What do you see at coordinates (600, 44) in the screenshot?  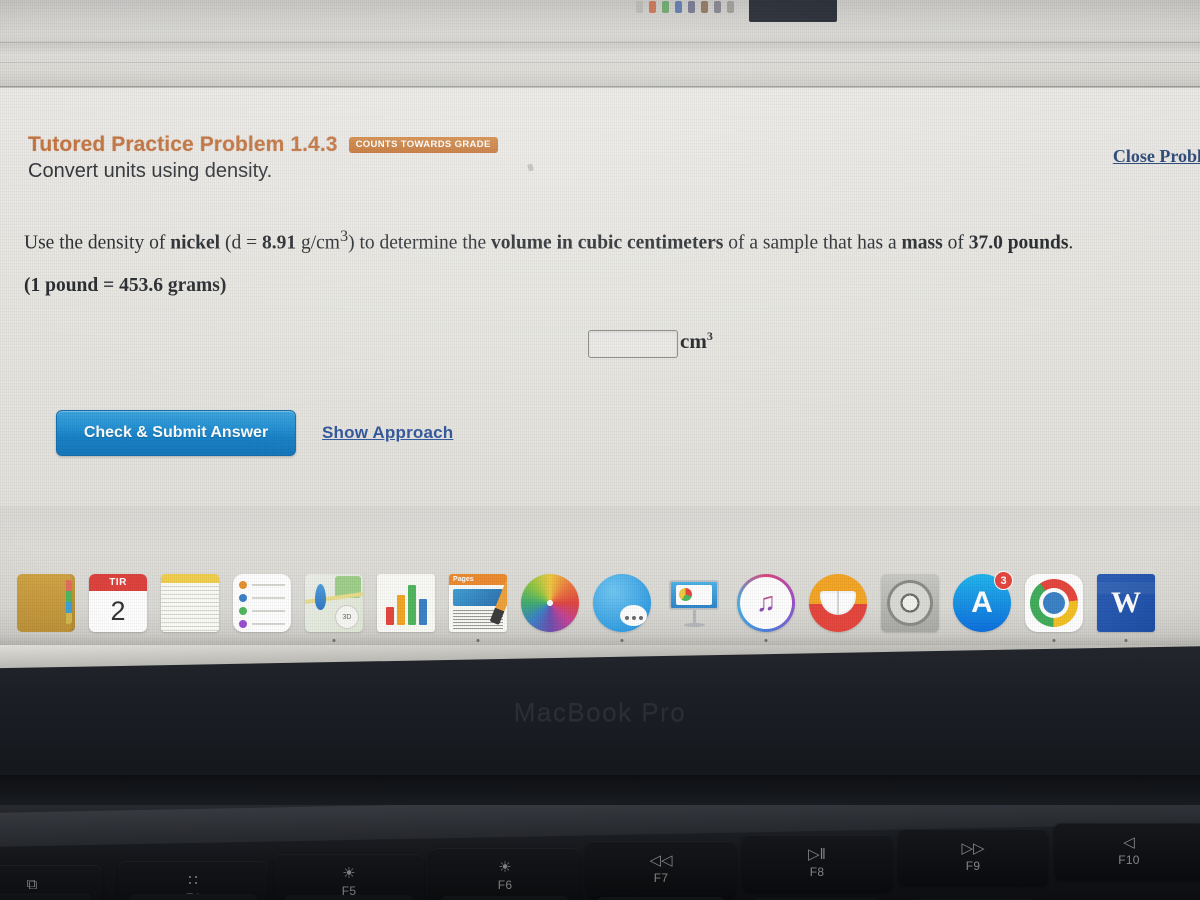 I see `browser-chrome` at bounding box center [600, 44].